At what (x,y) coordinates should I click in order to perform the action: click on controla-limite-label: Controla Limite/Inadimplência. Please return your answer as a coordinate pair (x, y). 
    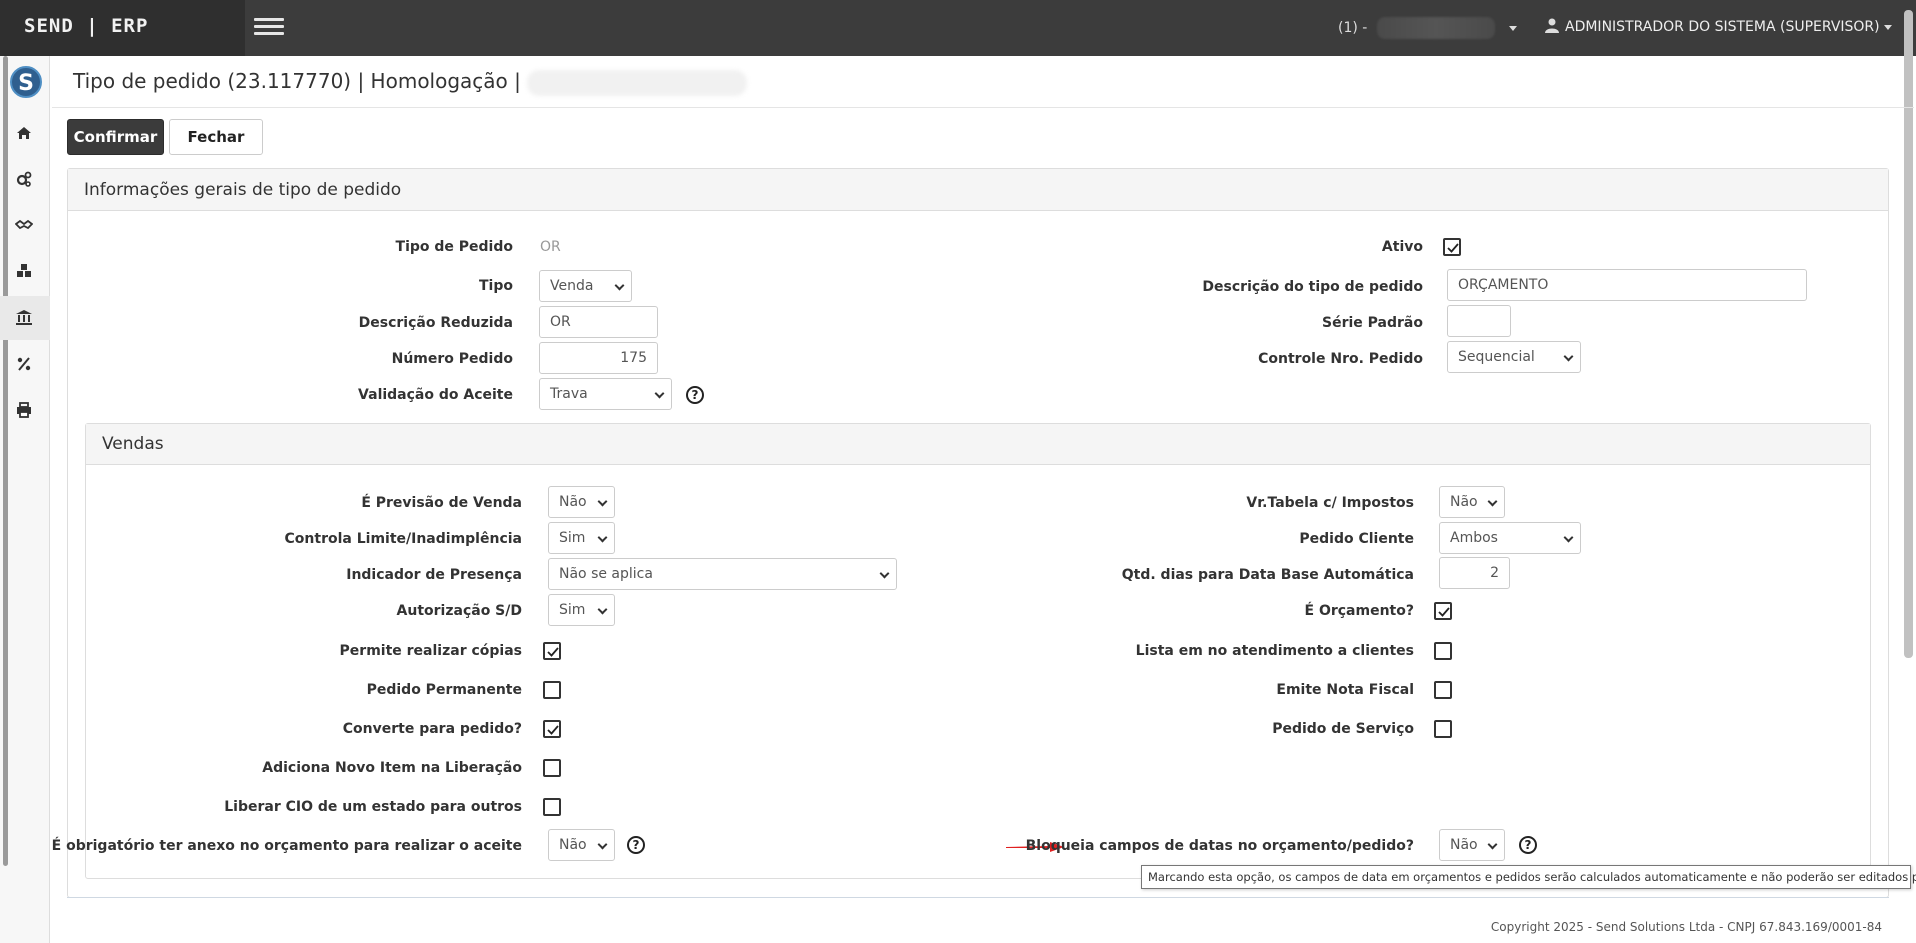
    Looking at the image, I should click on (403, 539).